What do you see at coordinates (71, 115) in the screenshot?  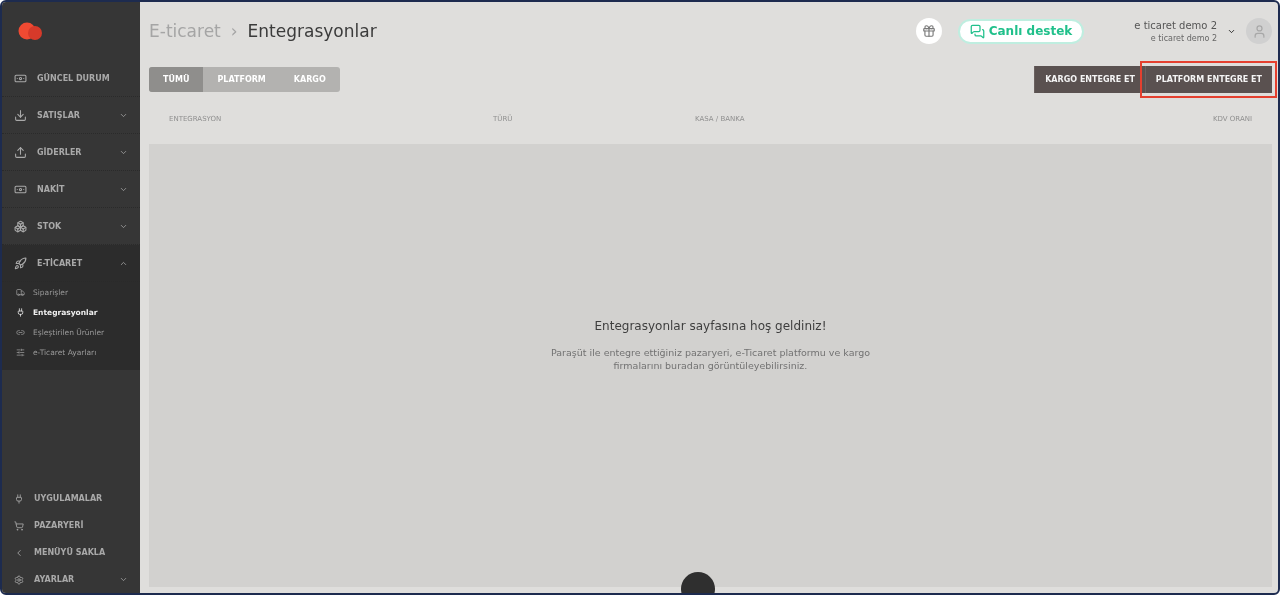 I see `sidebar-item: SATIŞLAR` at bounding box center [71, 115].